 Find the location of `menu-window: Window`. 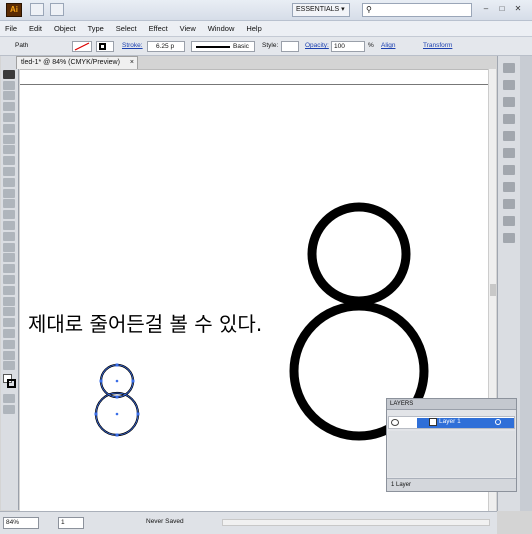

menu-window: Window is located at coordinates (221, 29).